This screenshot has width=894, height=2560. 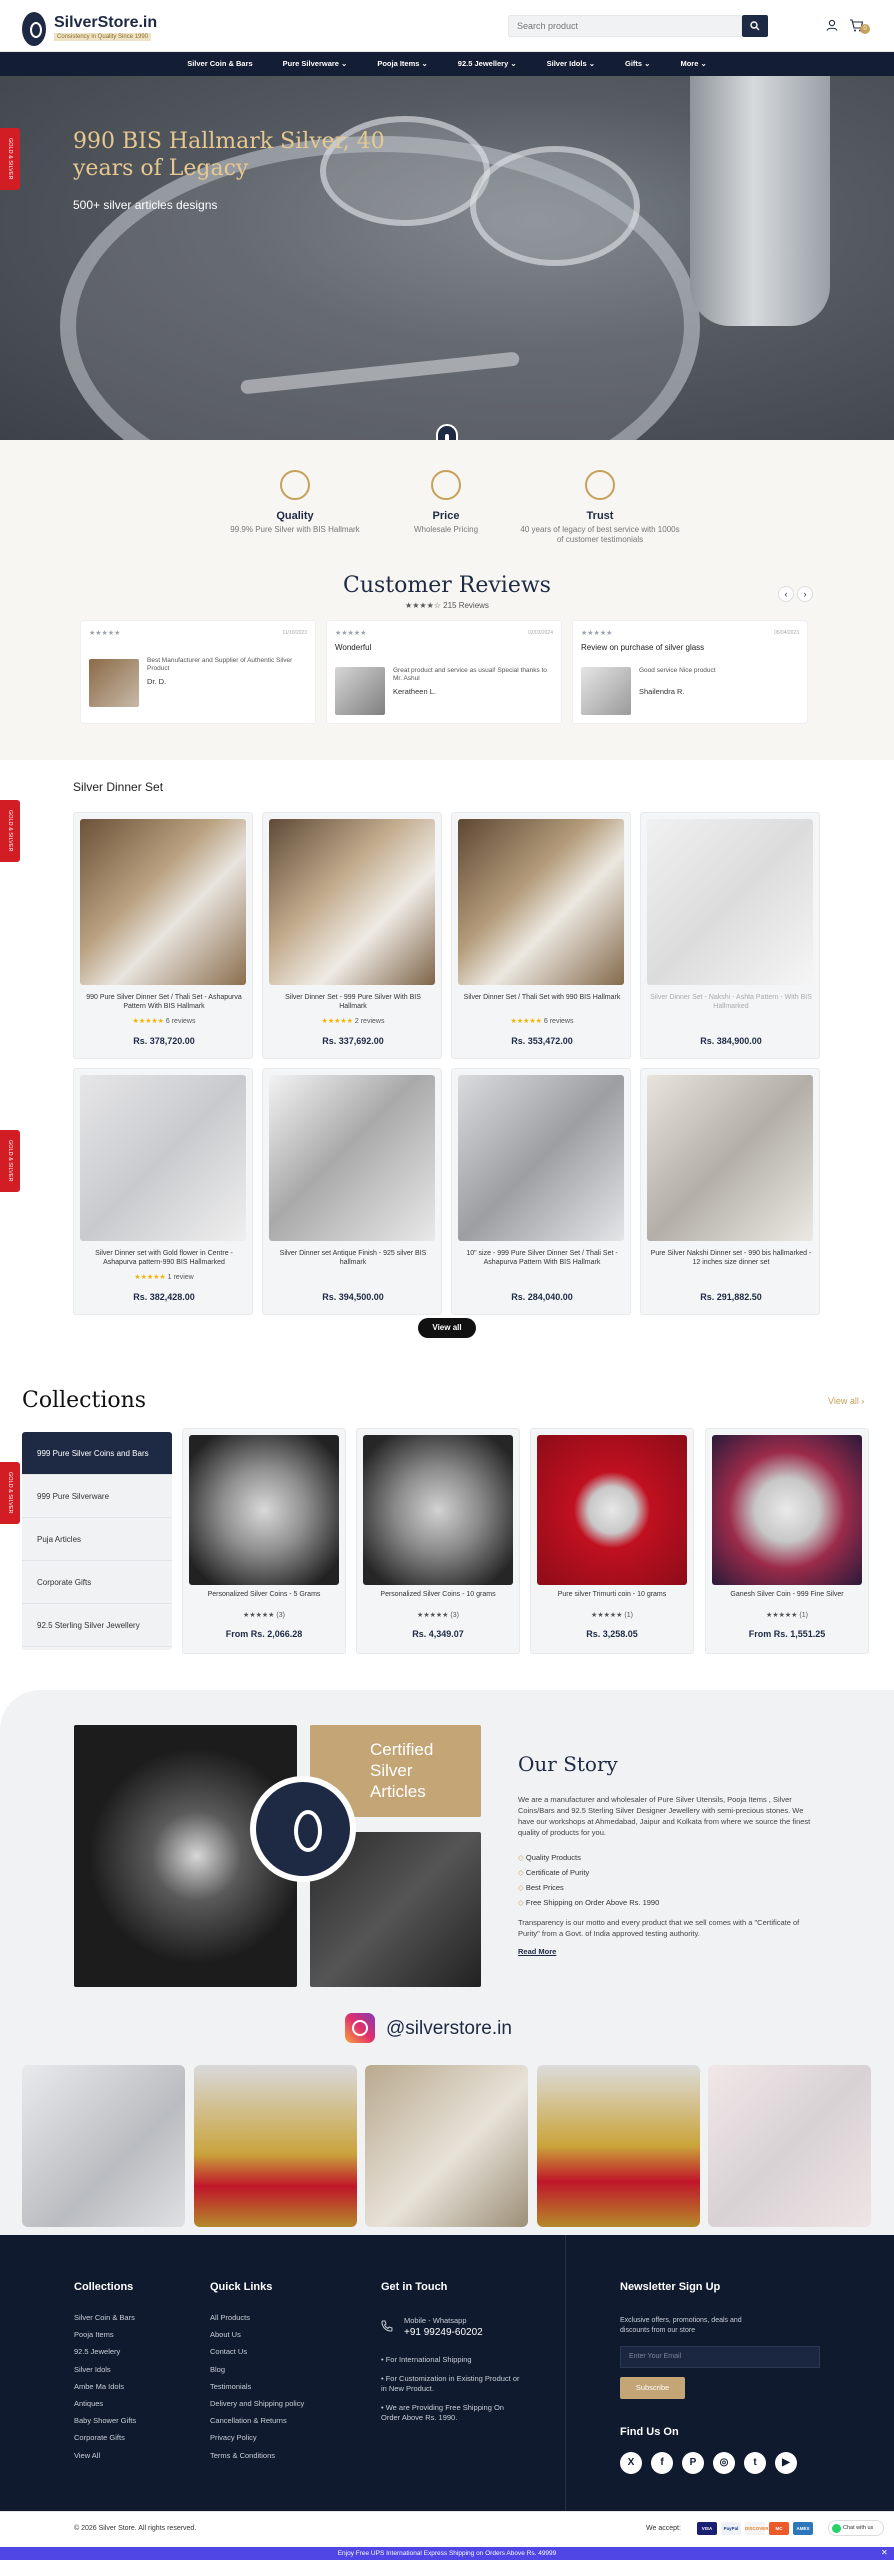 What do you see at coordinates (720, 2357) in the screenshot?
I see `newsletter-email-input: Enter Your Email` at bounding box center [720, 2357].